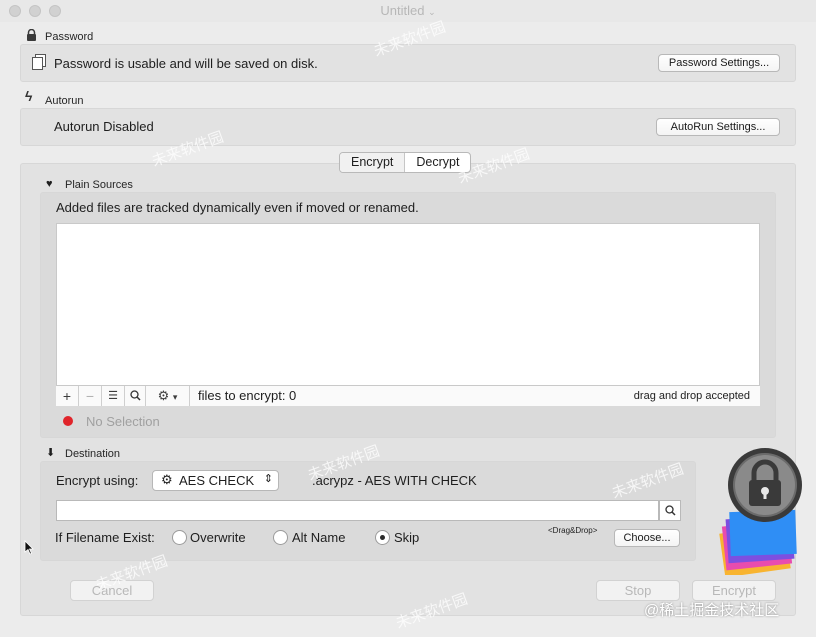  I want to click on destination-path-field, so click(357, 510).